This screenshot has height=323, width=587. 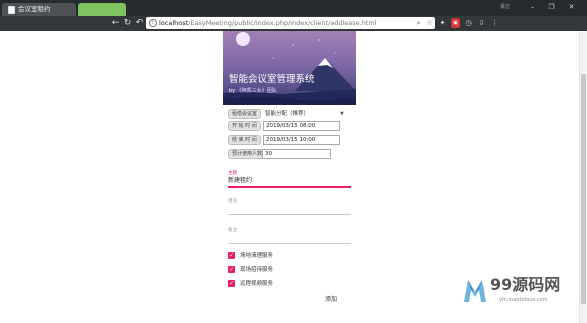 I want to click on subject-underline, so click(x=289, y=187).